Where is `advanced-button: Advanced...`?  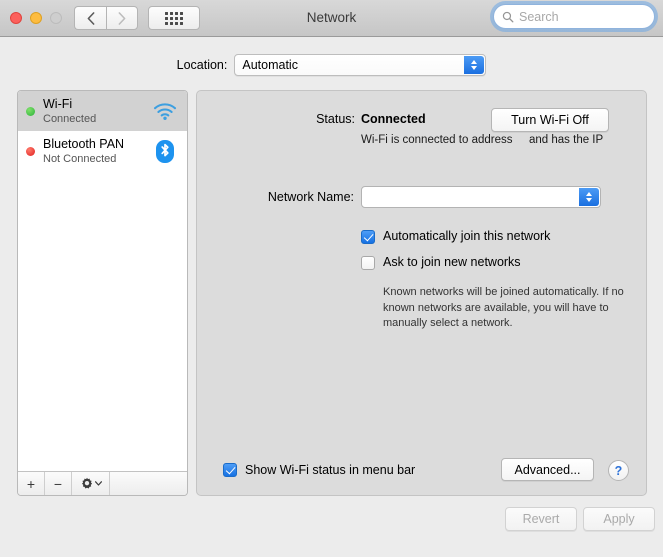
advanced-button: Advanced... is located at coordinates (547, 469).